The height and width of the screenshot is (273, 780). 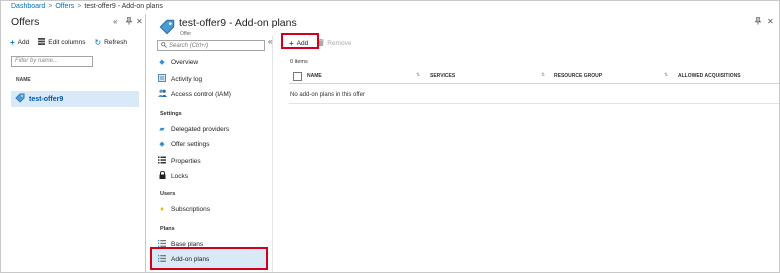 What do you see at coordinates (42, 42) in the screenshot?
I see `columns-icon` at bounding box center [42, 42].